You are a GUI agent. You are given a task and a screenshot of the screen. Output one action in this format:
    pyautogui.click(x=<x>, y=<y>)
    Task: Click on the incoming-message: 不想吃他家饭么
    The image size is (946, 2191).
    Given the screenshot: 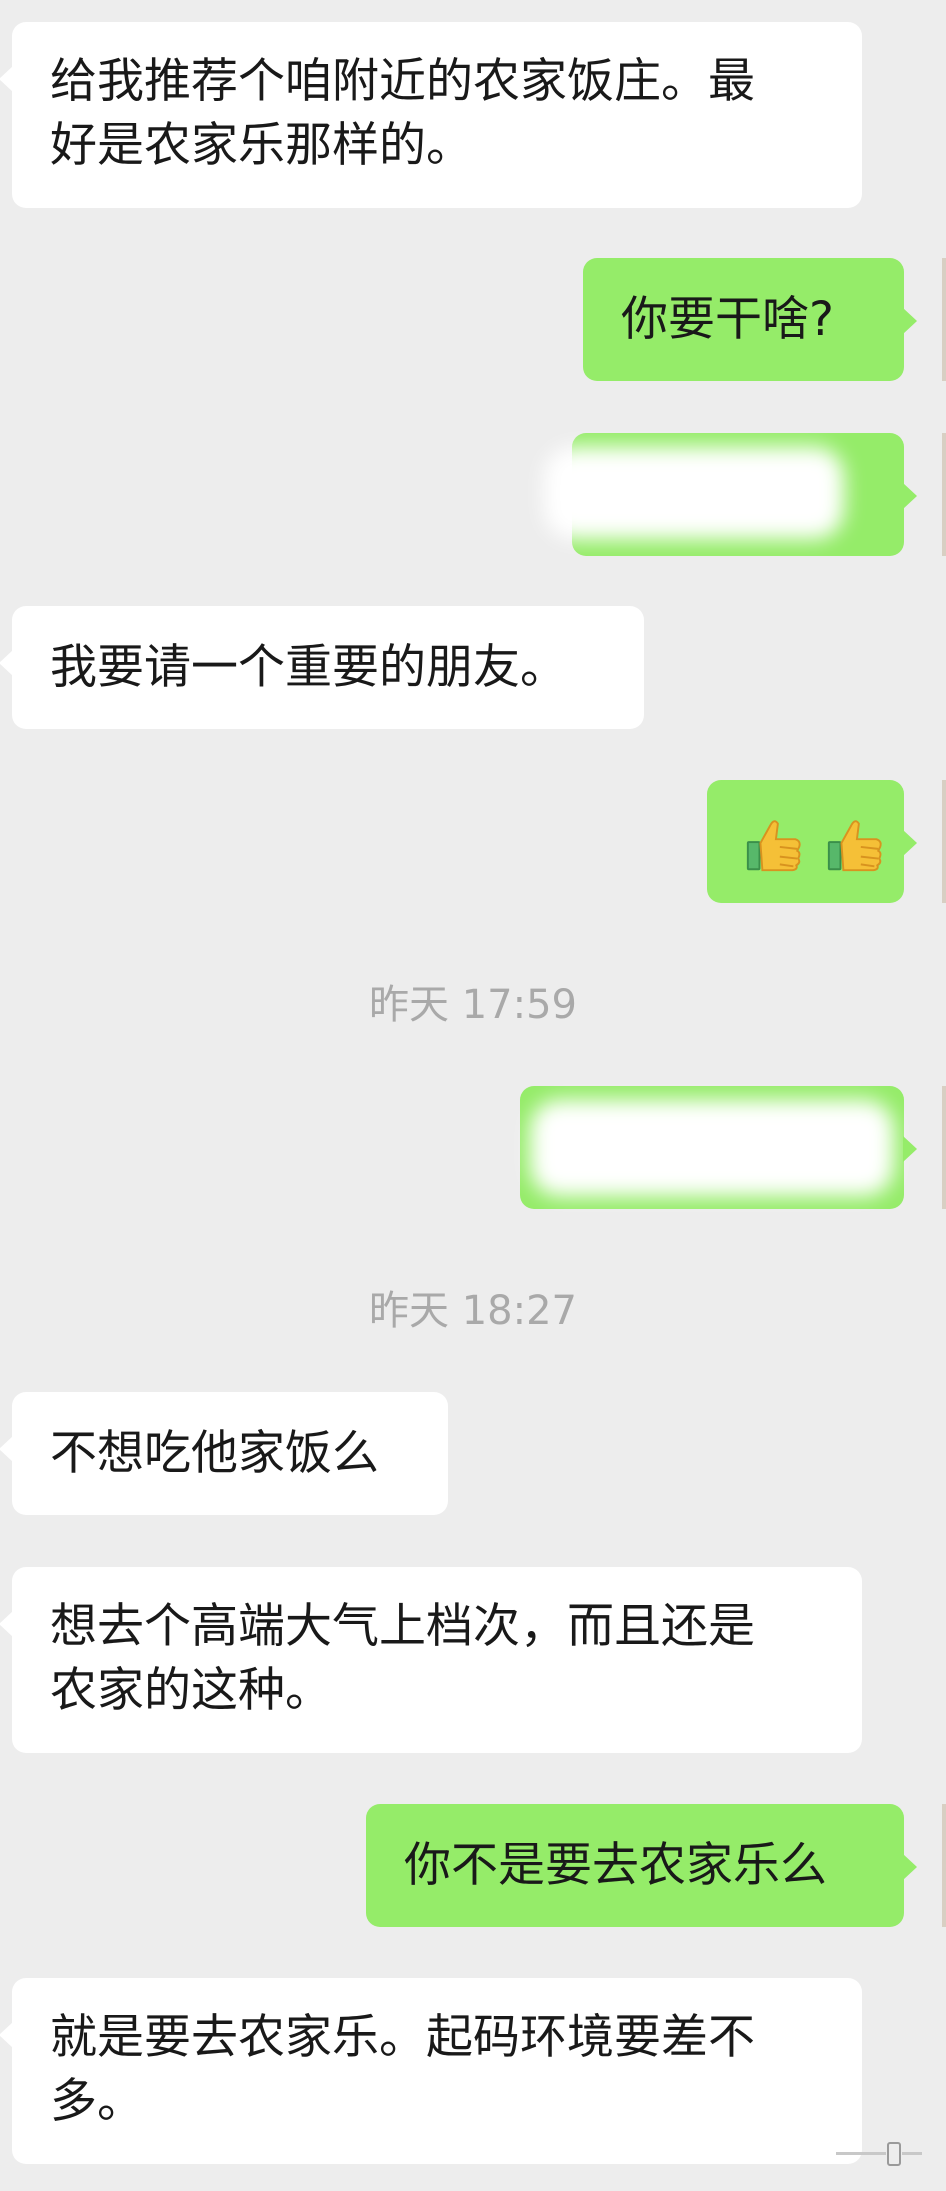 What is the action you would take?
    pyautogui.click(x=224, y=1453)
    